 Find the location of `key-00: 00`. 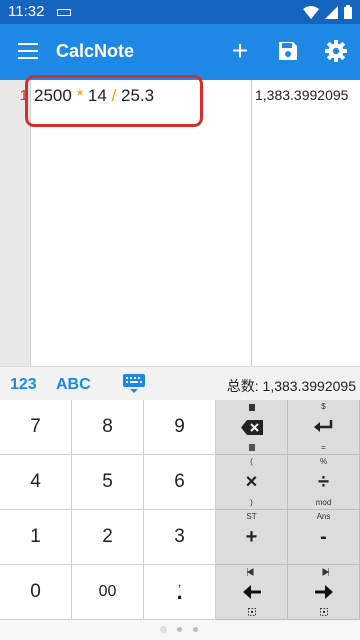

key-00: 00 is located at coordinates (108, 592).